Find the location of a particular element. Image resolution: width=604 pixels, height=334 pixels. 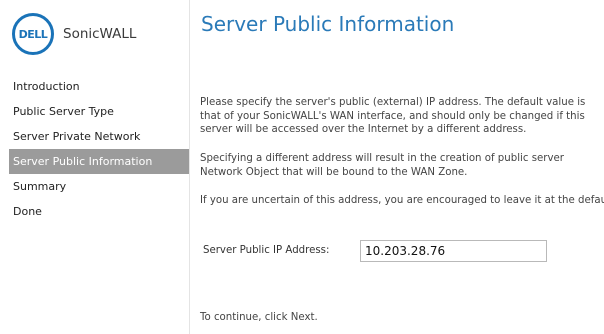

dell-logo-icon: DELL is located at coordinates (33, 34).